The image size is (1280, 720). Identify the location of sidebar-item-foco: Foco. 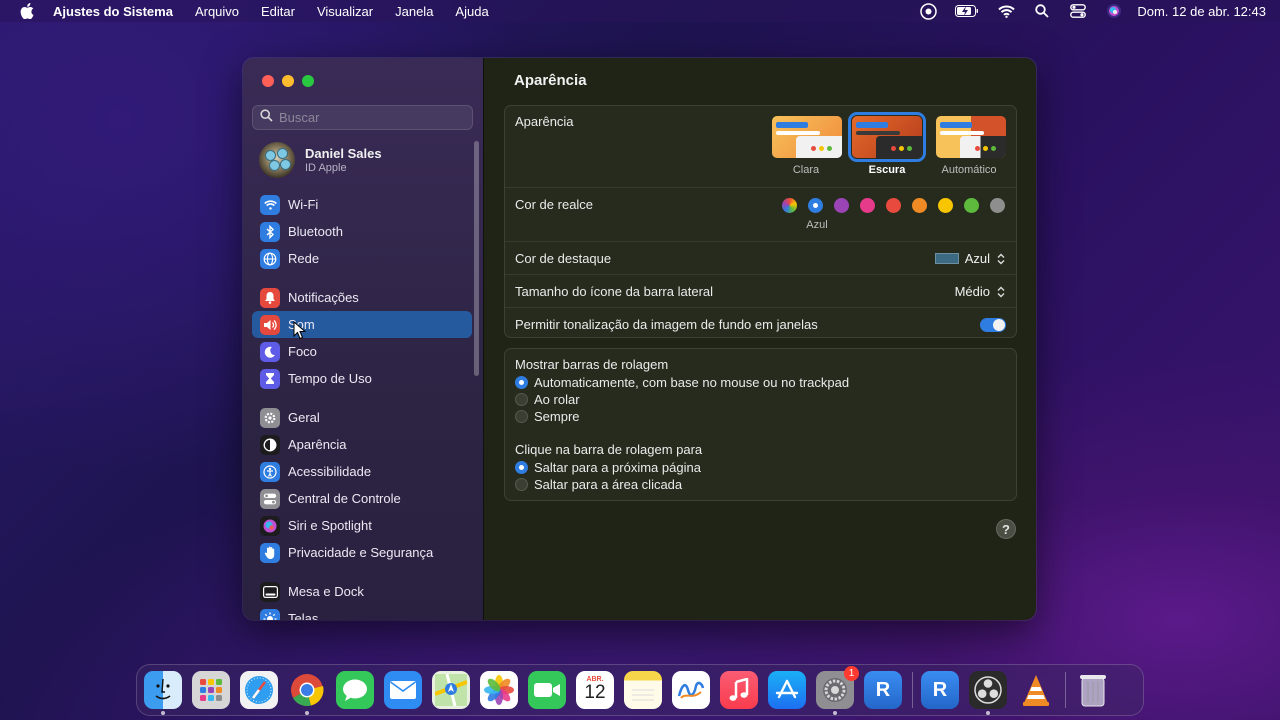
(362, 351).